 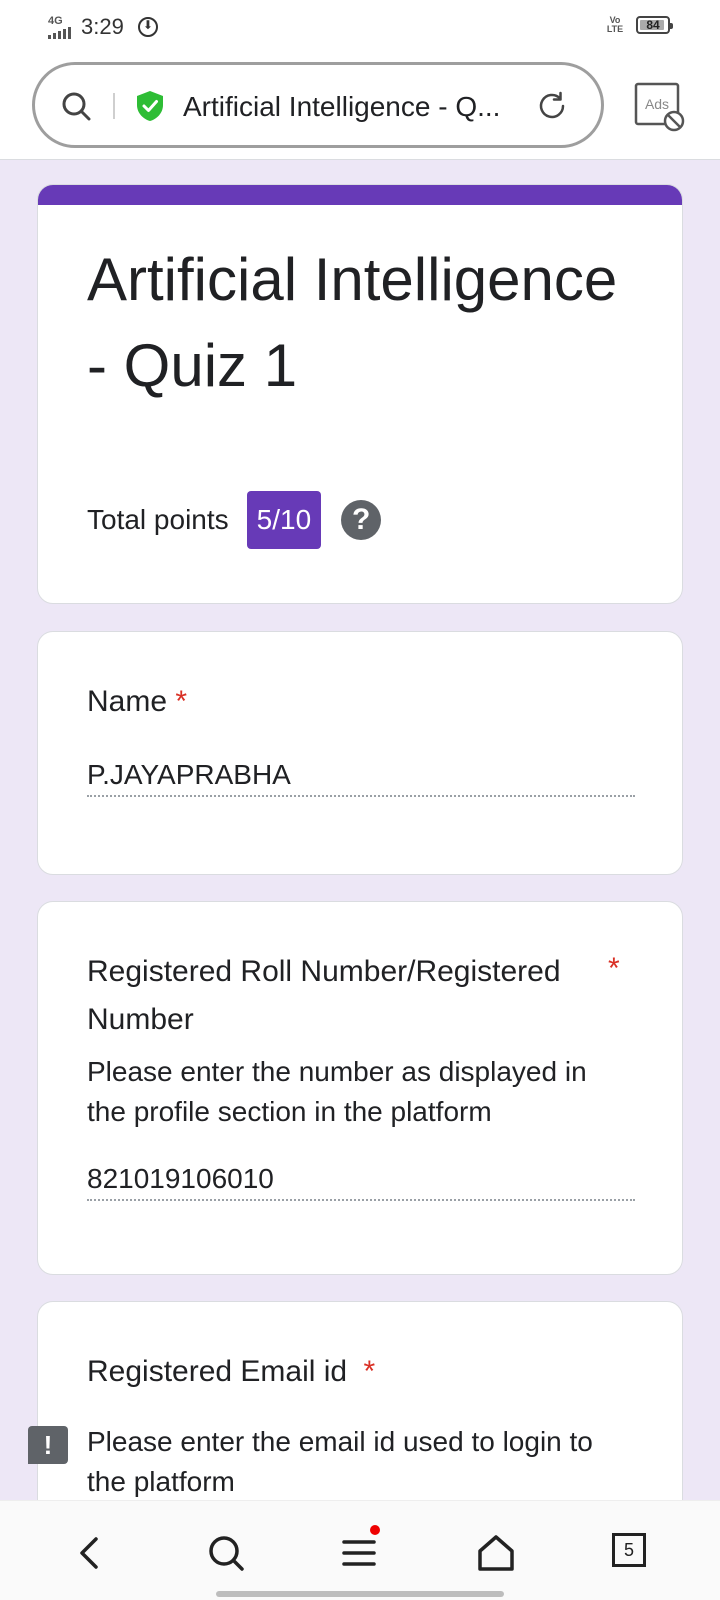 I want to click on secure-shield-icon, so click(x=150, y=106).